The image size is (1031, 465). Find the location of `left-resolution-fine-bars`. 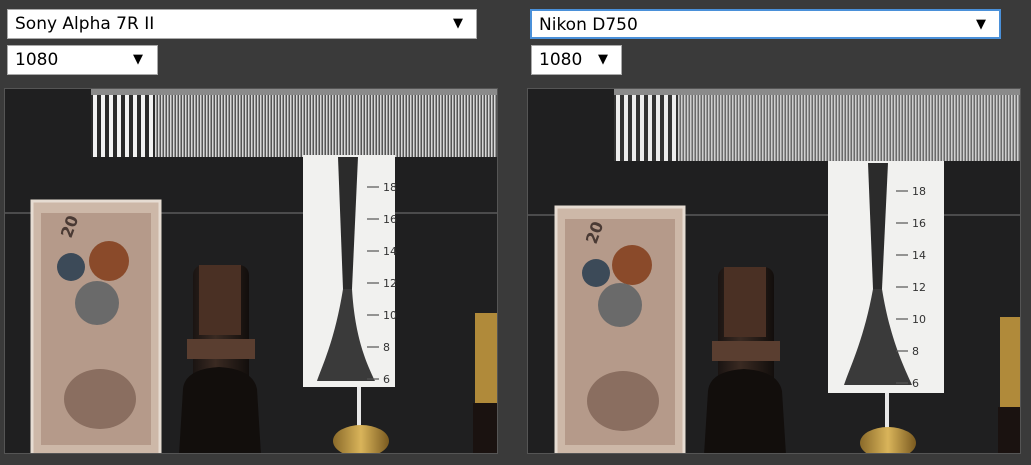

left-resolution-fine-bars is located at coordinates (326, 123).